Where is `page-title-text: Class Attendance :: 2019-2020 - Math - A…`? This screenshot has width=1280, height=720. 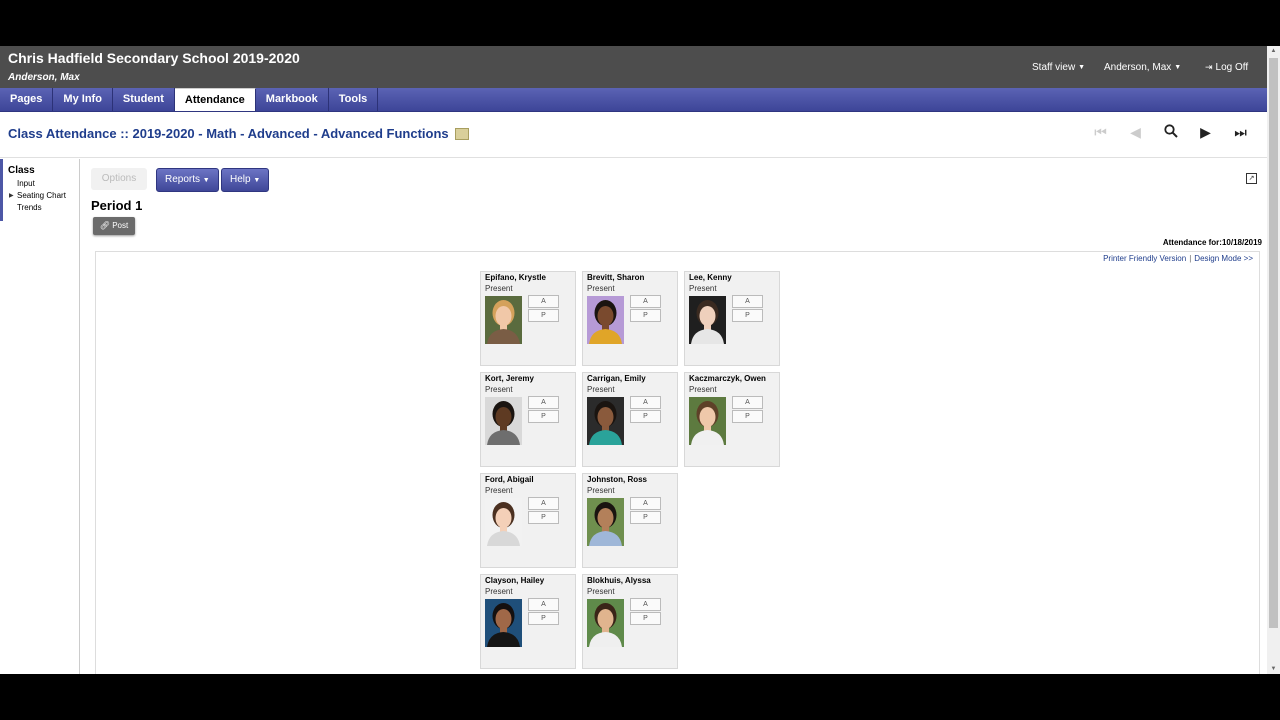
page-title-text: Class Attendance :: 2019-2020 - Math - A… is located at coordinates (228, 133).